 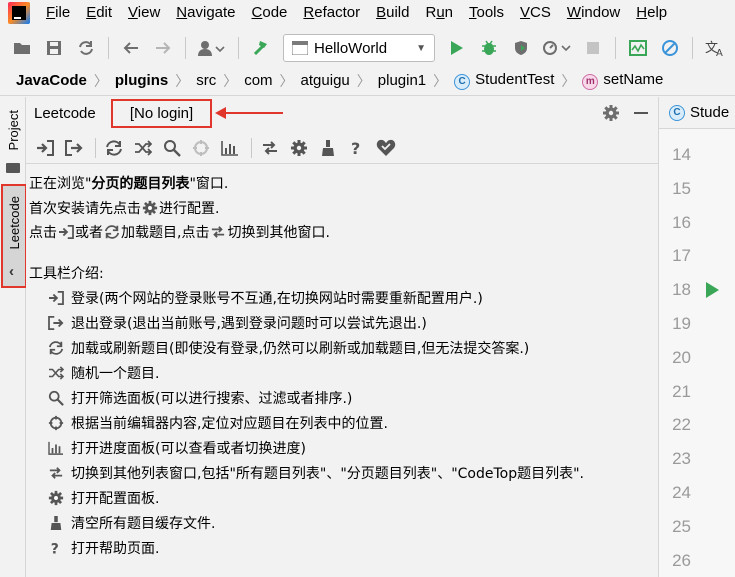 I want to click on menu-vcs: VCS, so click(x=535, y=13).